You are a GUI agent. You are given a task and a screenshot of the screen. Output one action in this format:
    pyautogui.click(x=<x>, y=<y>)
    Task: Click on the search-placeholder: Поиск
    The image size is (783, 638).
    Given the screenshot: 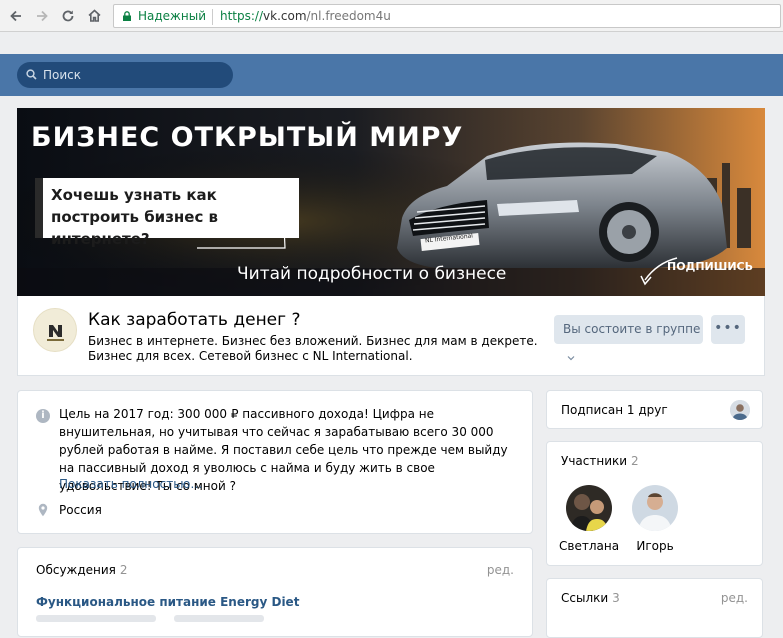 What is the action you would take?
    pyautogui.click(x=62, y=75)
    